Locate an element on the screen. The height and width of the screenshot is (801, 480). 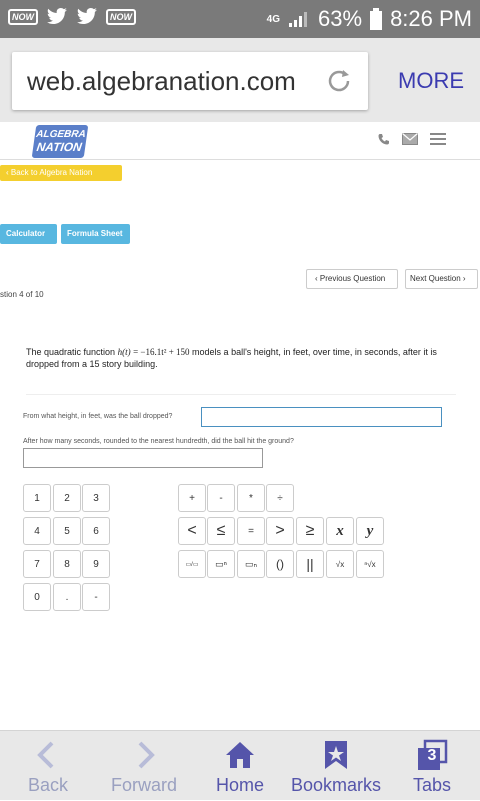
battery-percent: 63% is located at coordinates (340, 18).